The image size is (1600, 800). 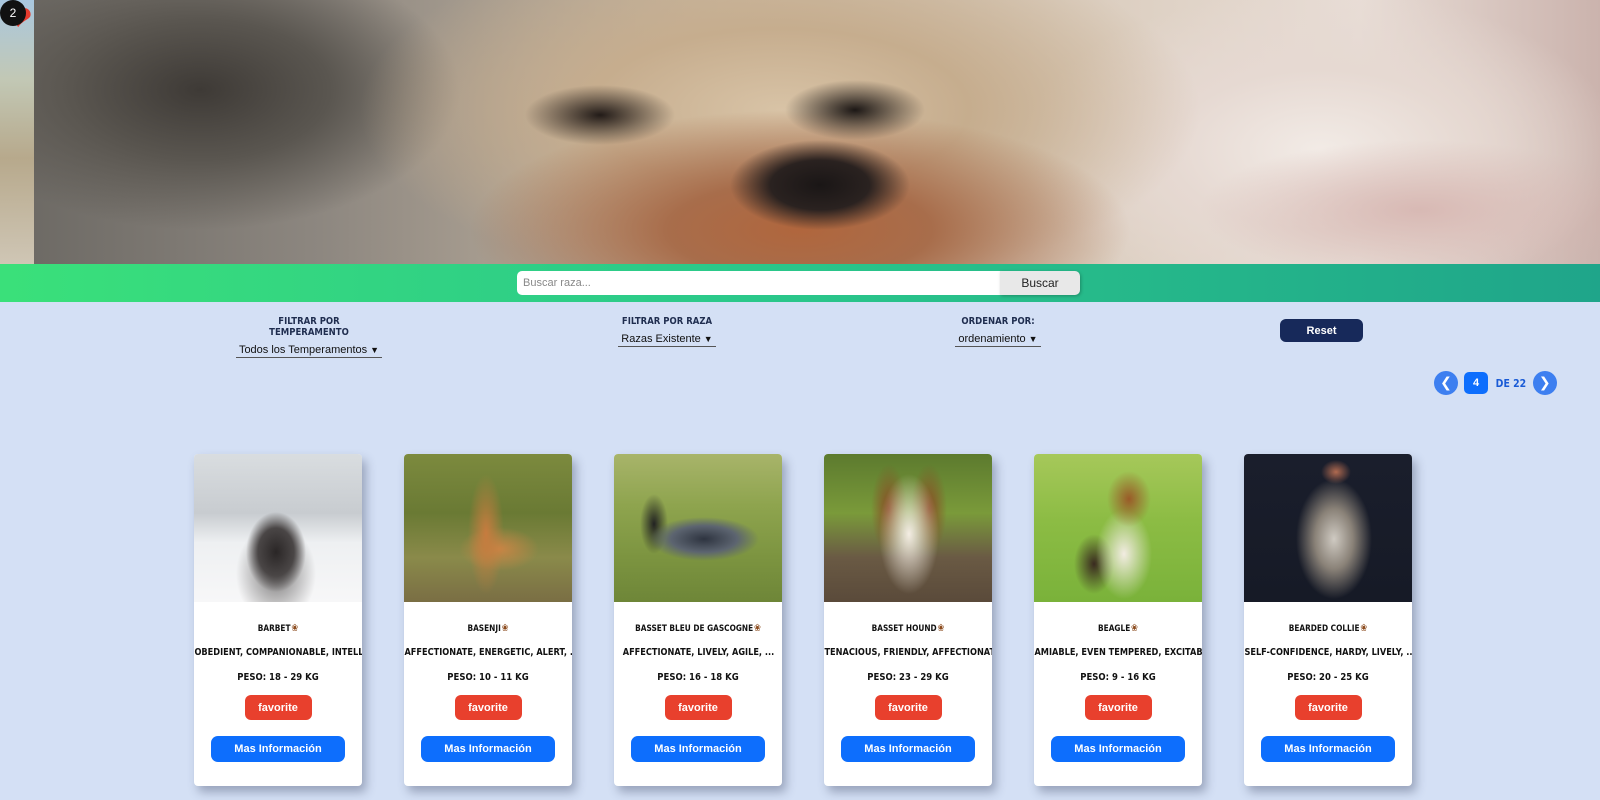 I want to click on breed-weight: PESO: 10 - 11 KG, so click(x=488, y=677).